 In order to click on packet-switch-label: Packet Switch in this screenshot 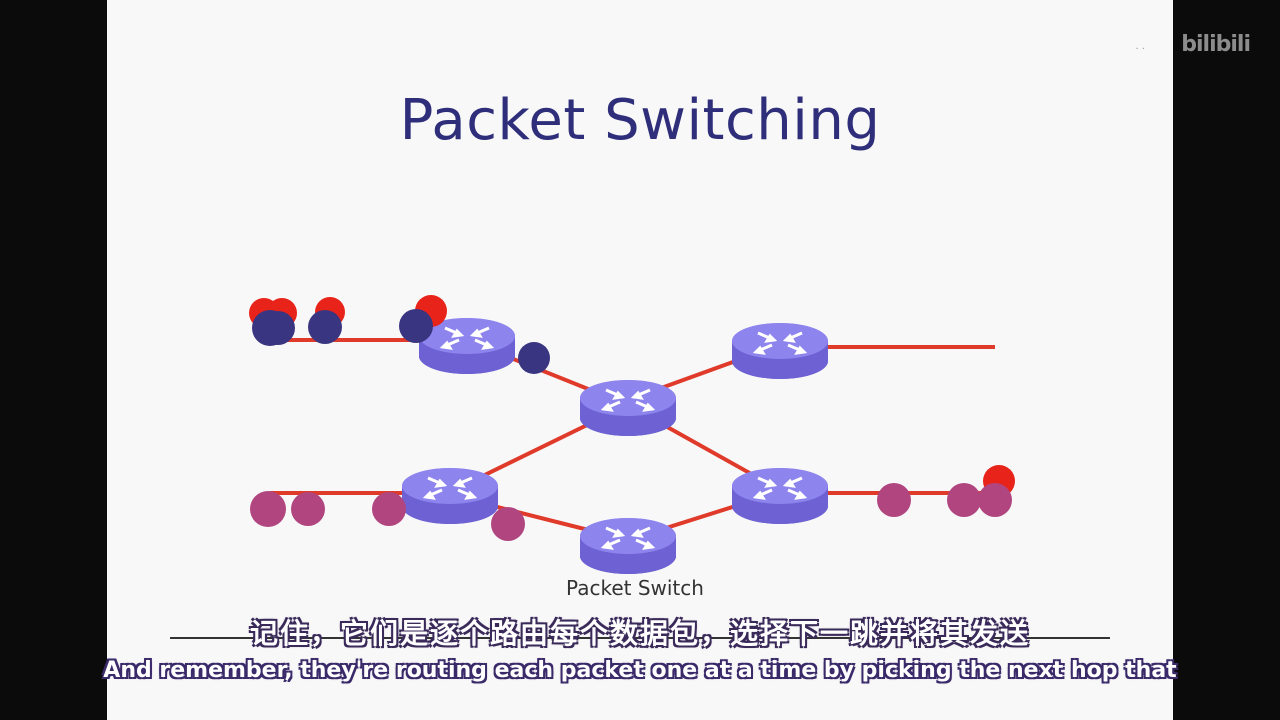, I will do `click(635, 588)`.